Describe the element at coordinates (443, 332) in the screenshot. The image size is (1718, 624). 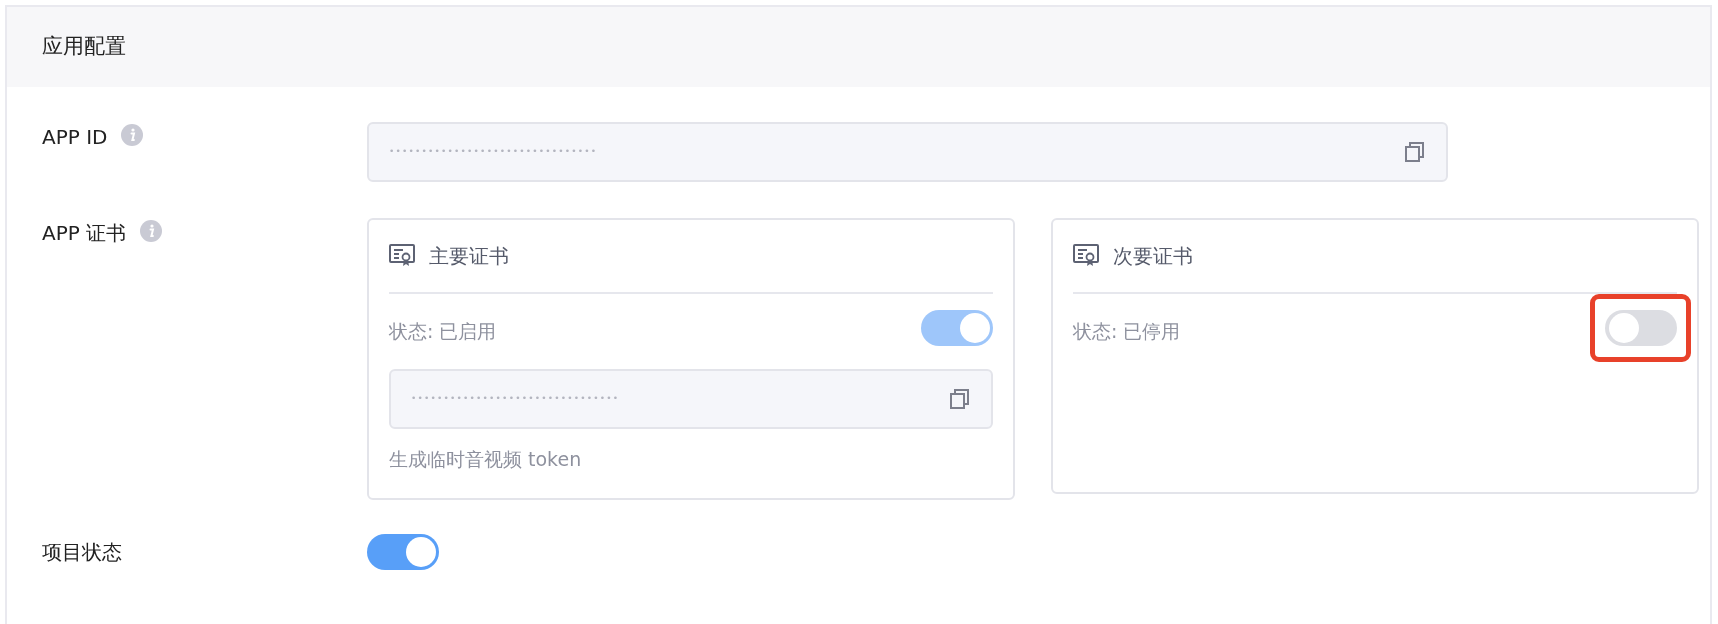
I see `status-text: 状态: 已启用` at that location.